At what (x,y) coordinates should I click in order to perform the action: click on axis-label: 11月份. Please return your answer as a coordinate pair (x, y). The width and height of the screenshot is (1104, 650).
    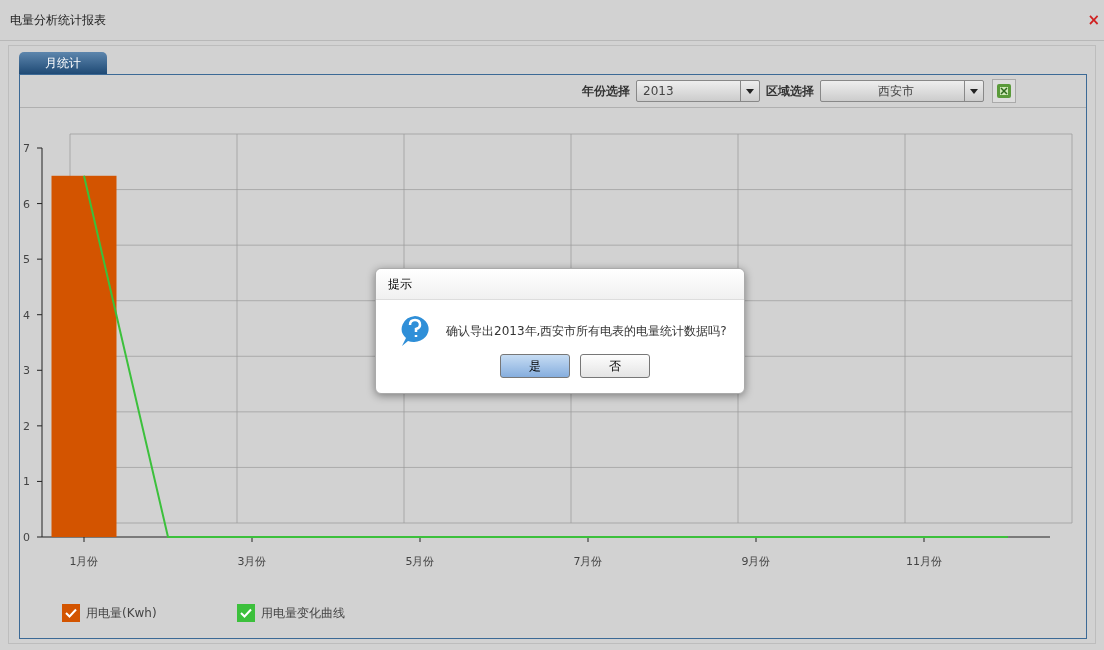
    Looking at the image, I should click on (924, 561).